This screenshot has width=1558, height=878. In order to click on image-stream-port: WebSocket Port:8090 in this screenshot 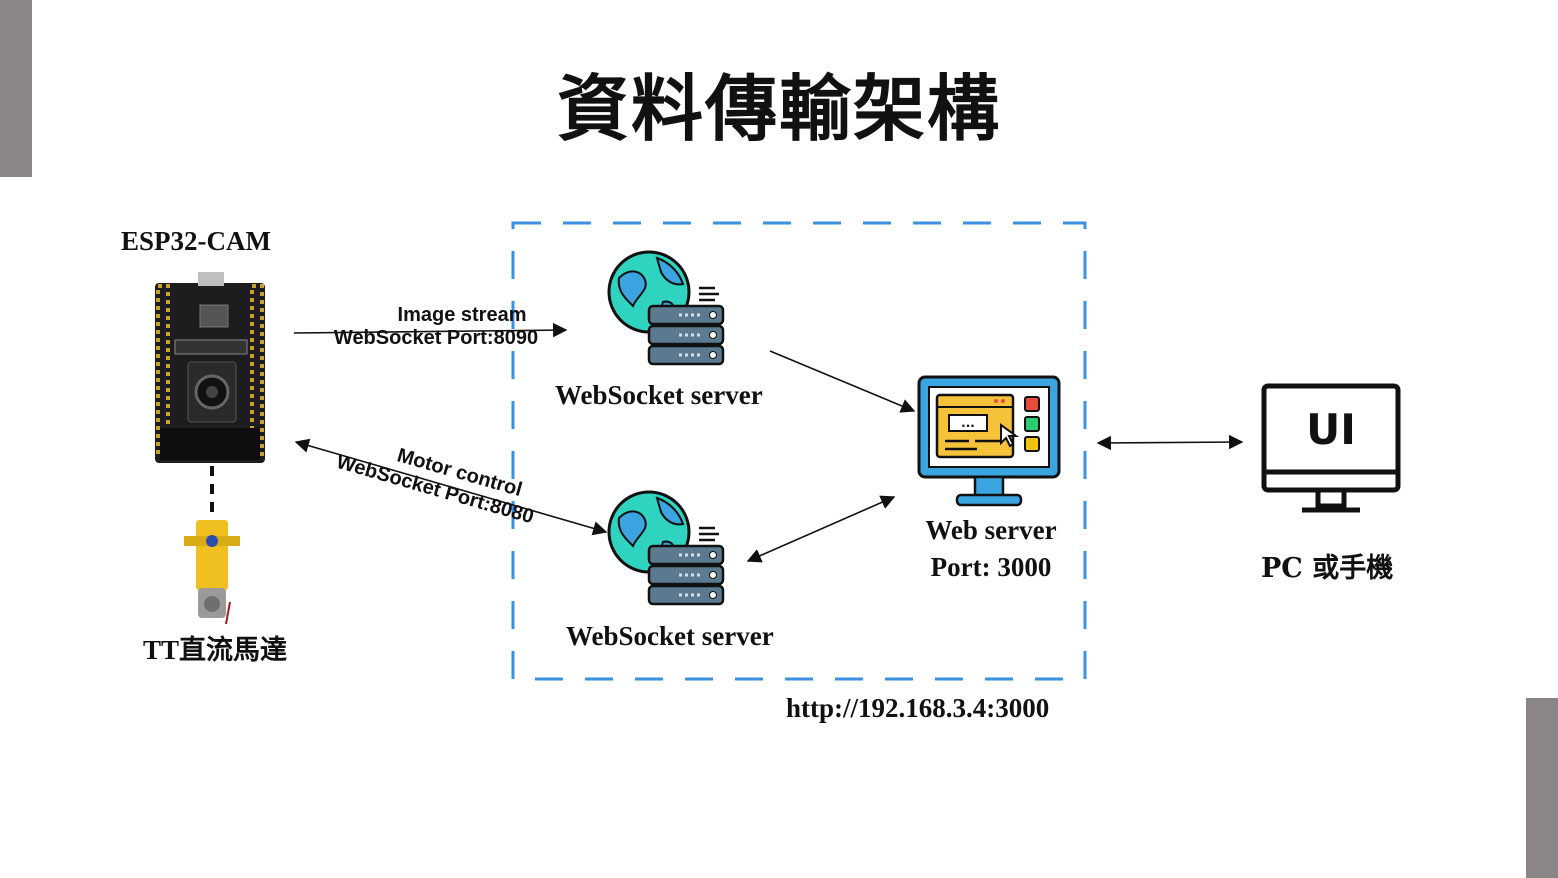, I will do `click(436, 338)`.